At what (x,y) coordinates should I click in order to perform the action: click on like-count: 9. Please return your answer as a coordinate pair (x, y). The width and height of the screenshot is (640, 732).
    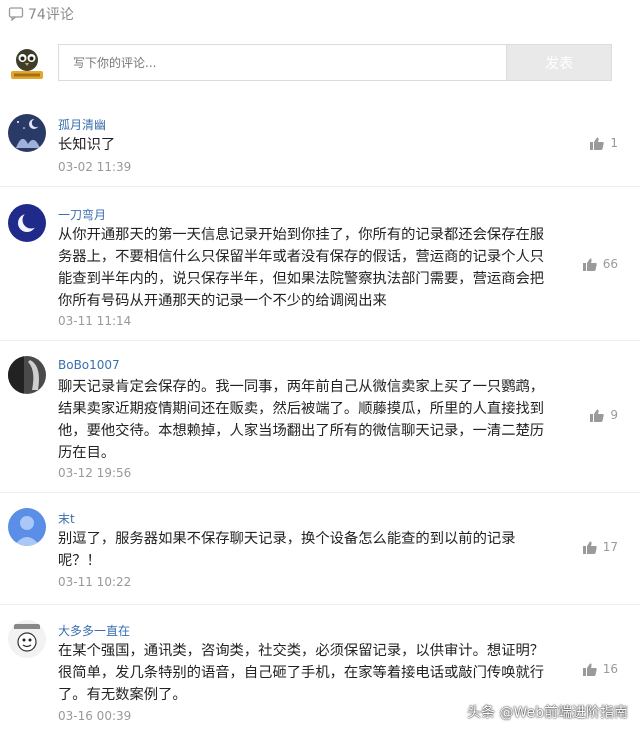
    Looking at the image, I should click on (614, 415).